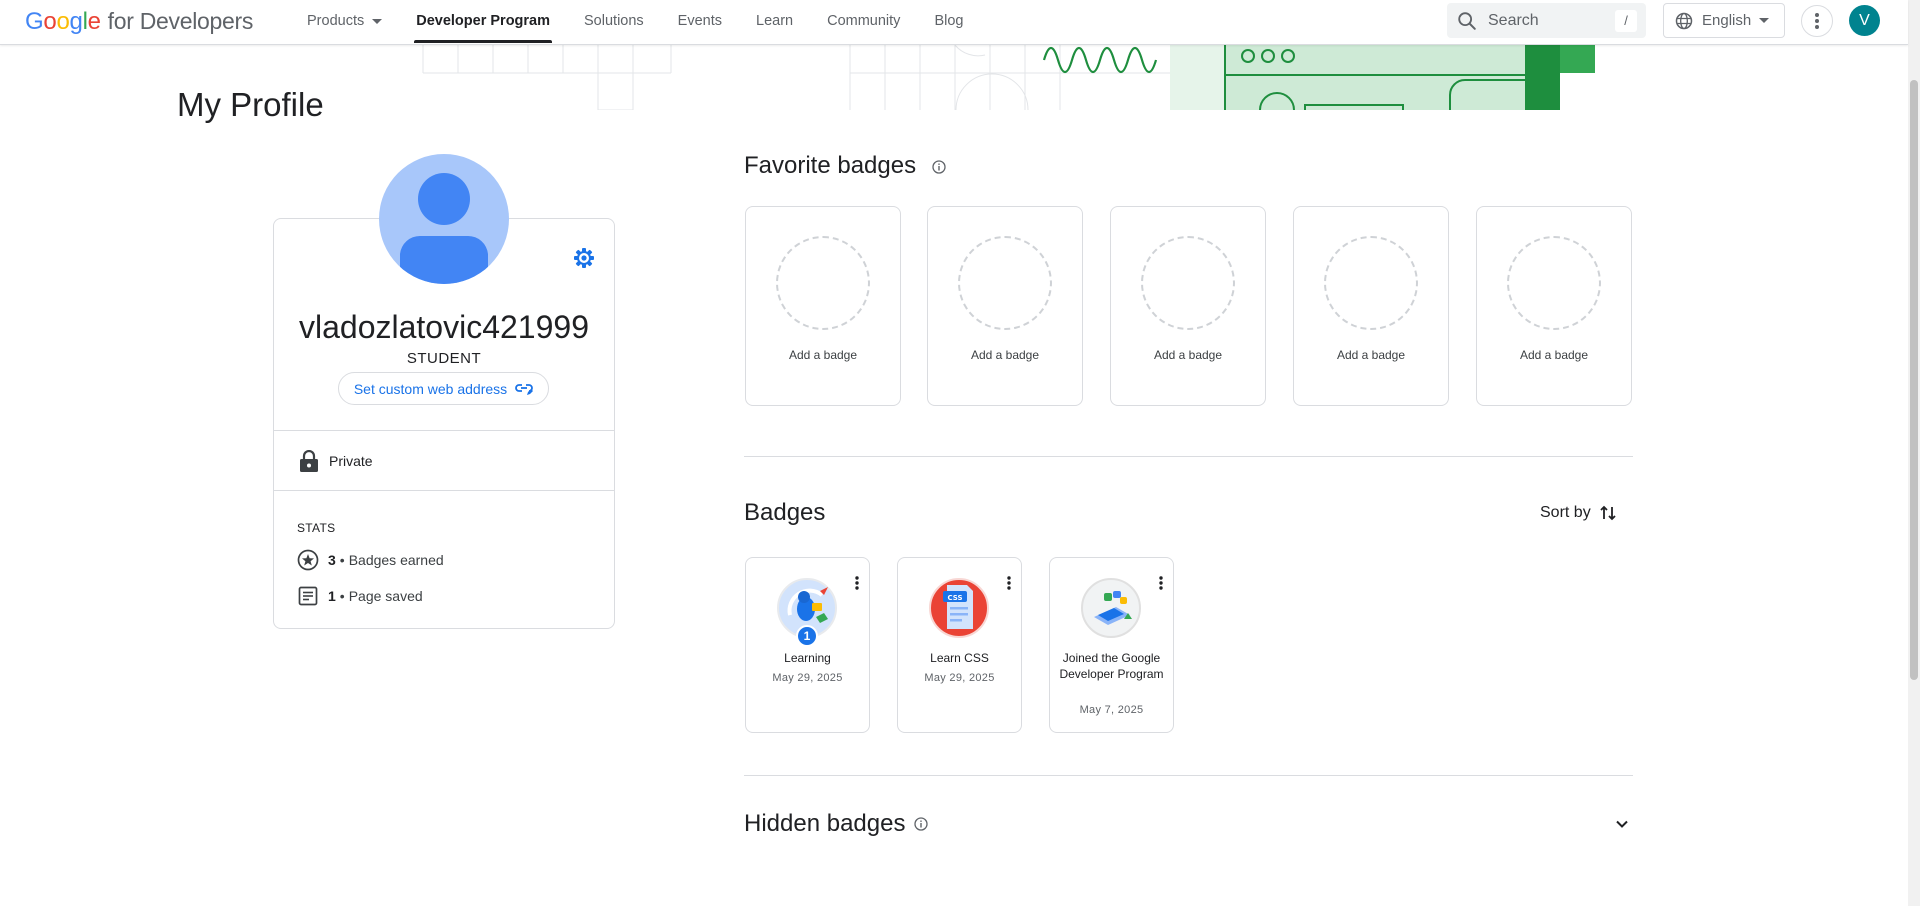 The width and height of the screenshot is (1920, 906). I want to click on badge-name: Learning, so click(807, 658).